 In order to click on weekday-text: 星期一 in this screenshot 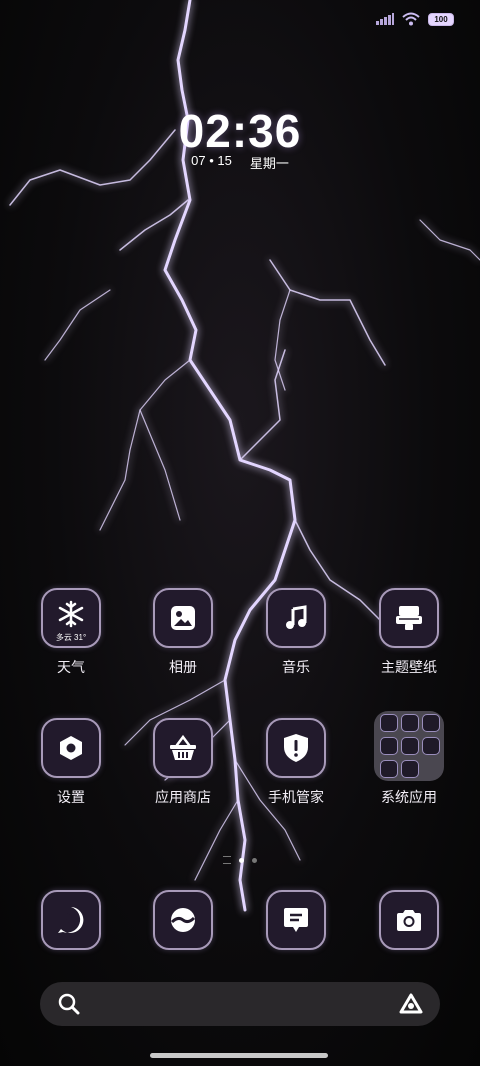, I will do `click(269, 163)`.